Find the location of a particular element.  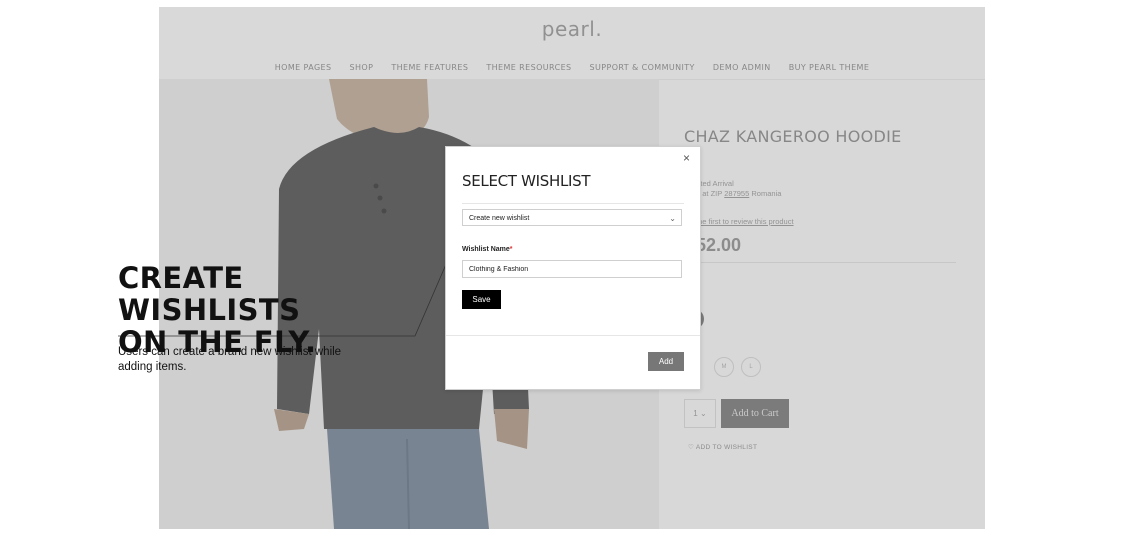

close-icon: × is located at coordinates (686, 158).